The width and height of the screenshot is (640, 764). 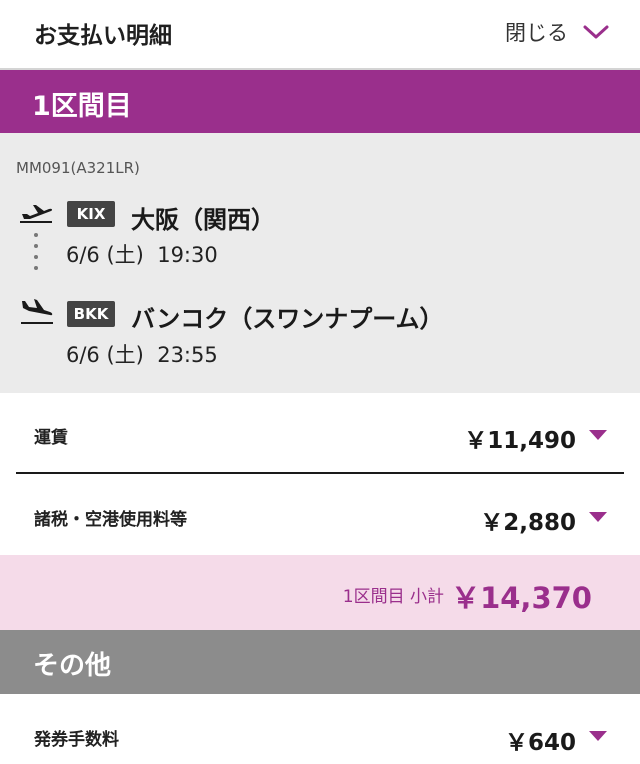 I want to click on fare-row-ticketing-fee: 発券手数料 ￥640, so click(x=320, y=730).